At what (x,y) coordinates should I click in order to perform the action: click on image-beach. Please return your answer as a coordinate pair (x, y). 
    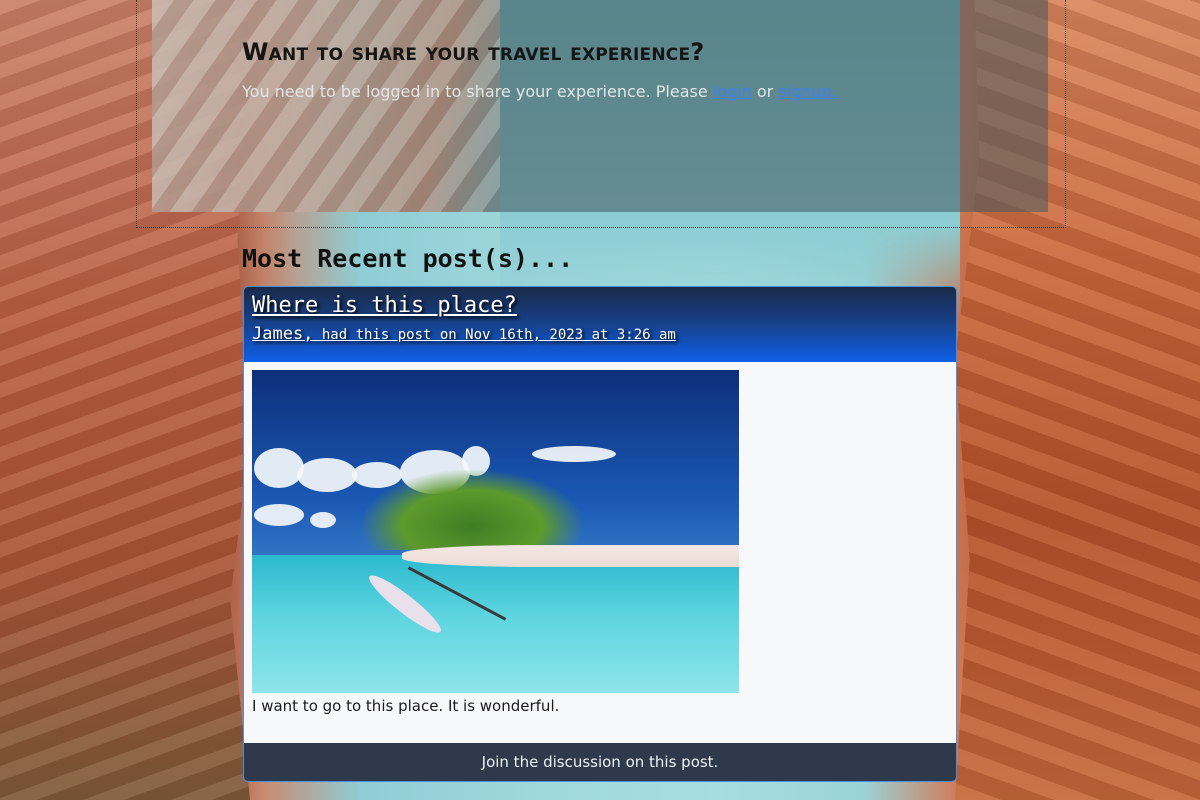
    Looking at the image, I should click on (570, 556).